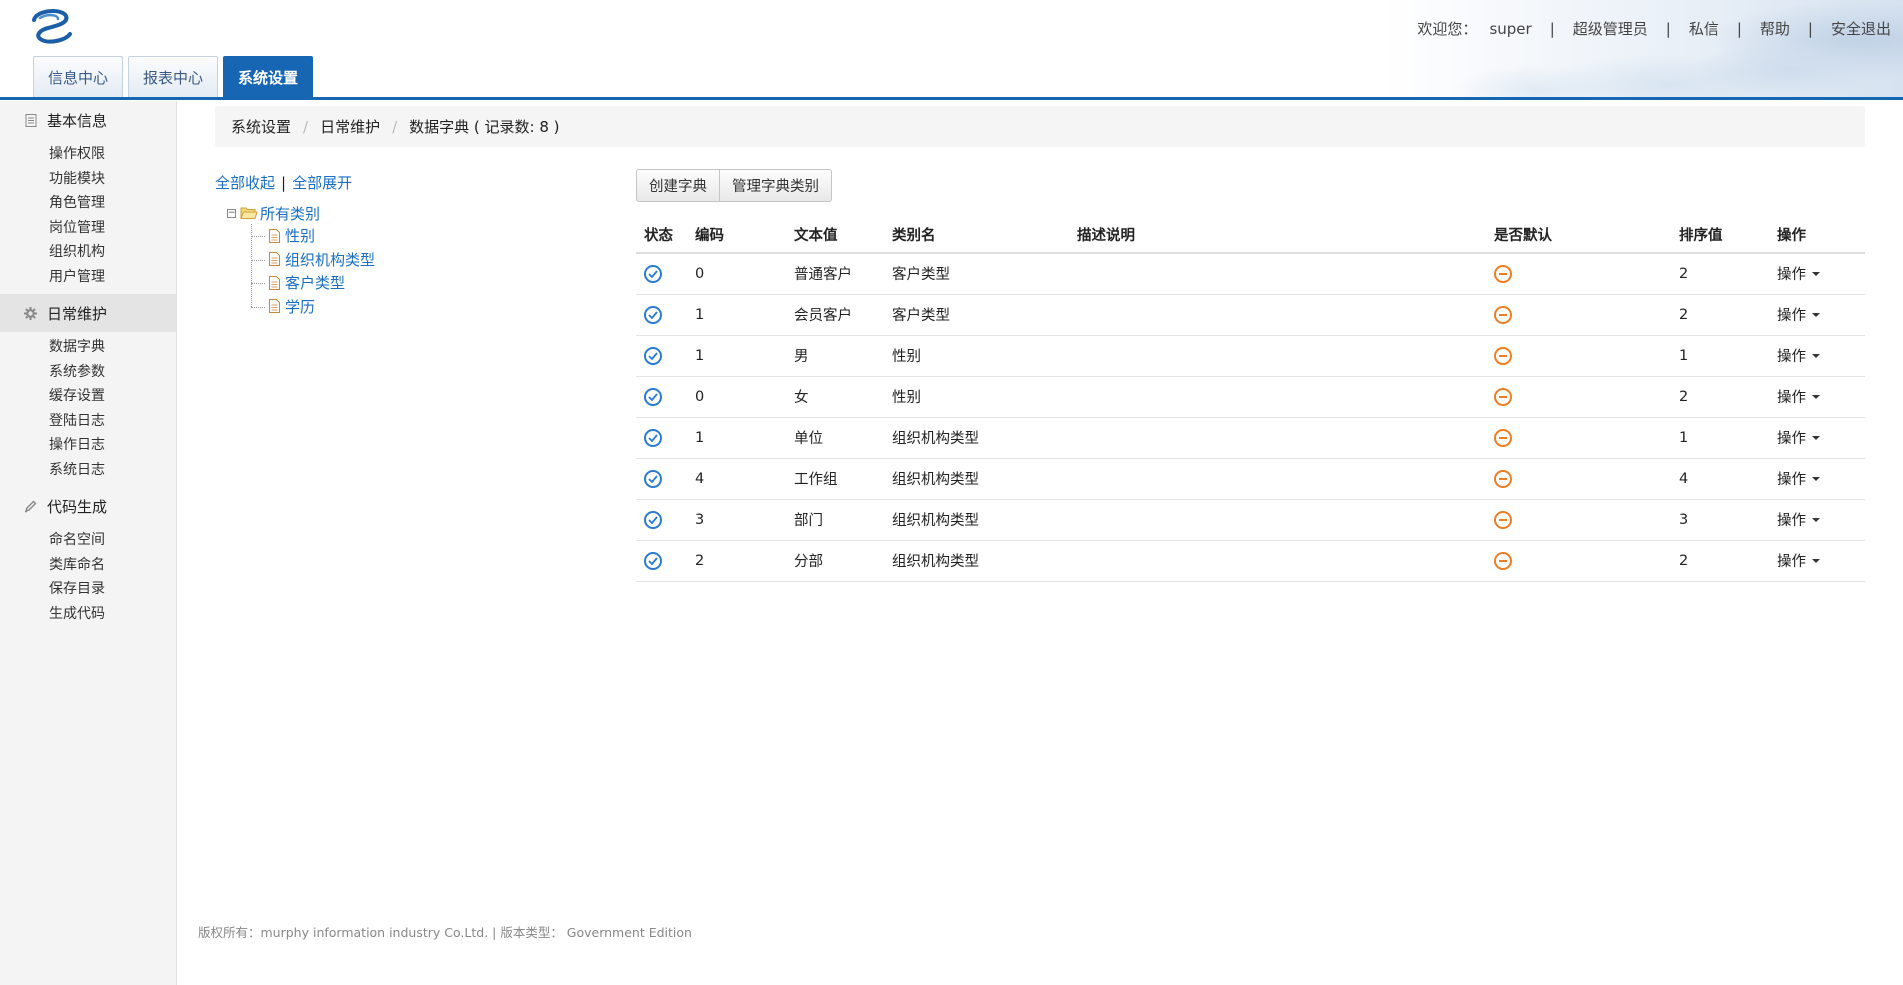 The height and width of the screenshot is (985, 1903). I want to click on sidebar-group-basic-info: 基本信息, so click(88, 120).